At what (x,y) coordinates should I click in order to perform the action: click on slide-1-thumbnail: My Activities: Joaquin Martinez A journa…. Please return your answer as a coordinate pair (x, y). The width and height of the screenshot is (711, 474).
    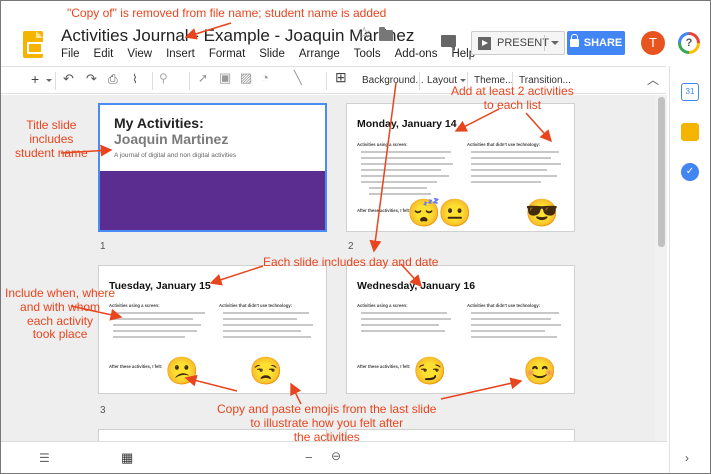
    Looking at the image, I should click on (212, 167).